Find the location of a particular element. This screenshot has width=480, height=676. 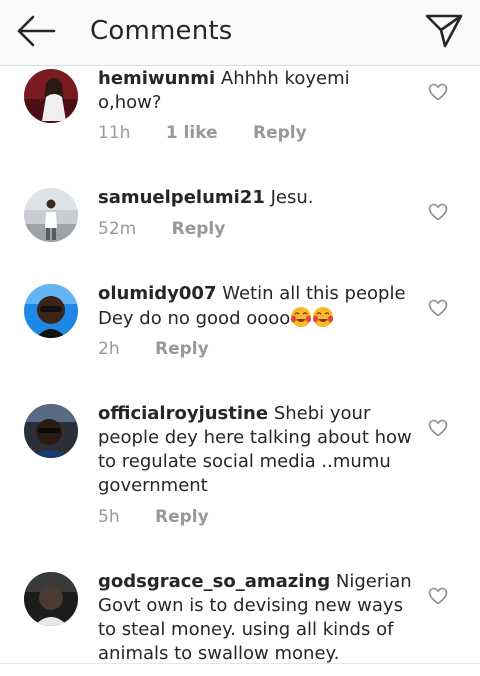

comment-meta: 5h Reply is located at coordinates (168, 517).